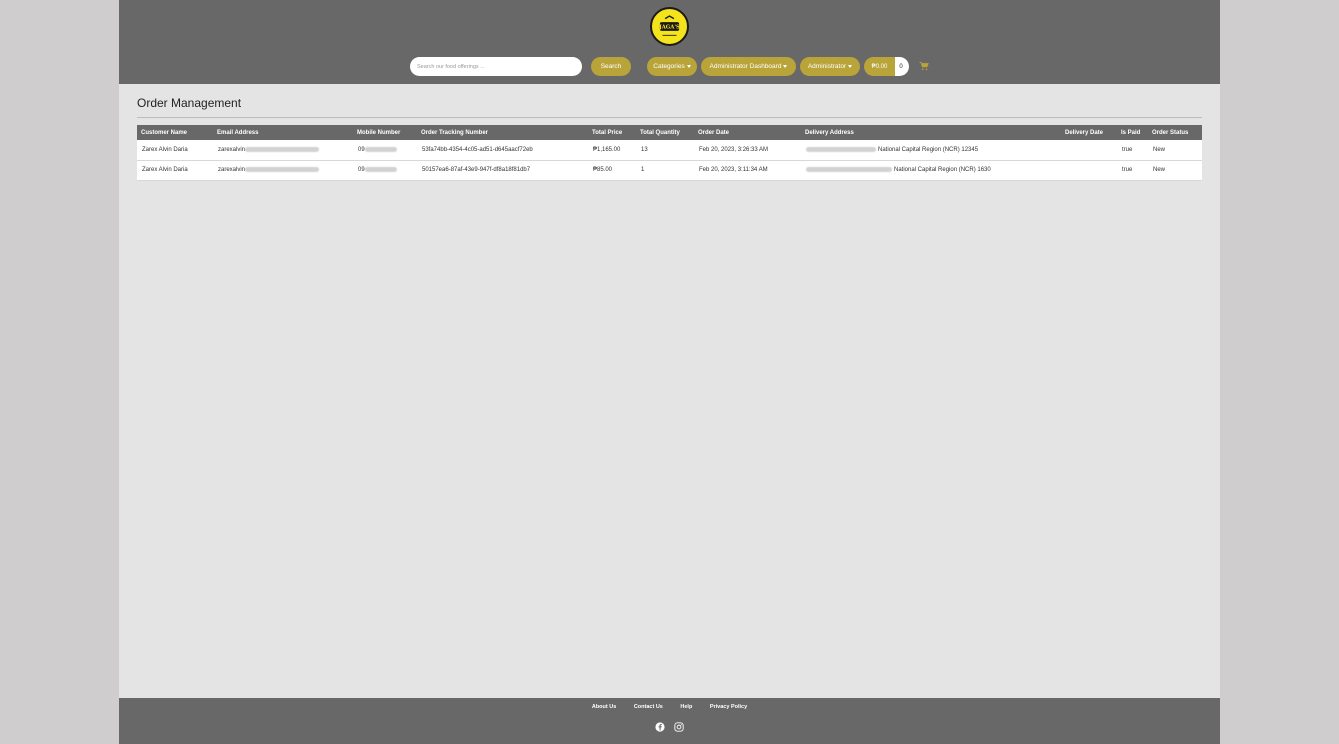  Describe the element at coordinates (1175, 132) in the screenshot. I see `col-order-status: Order Status` at that location.